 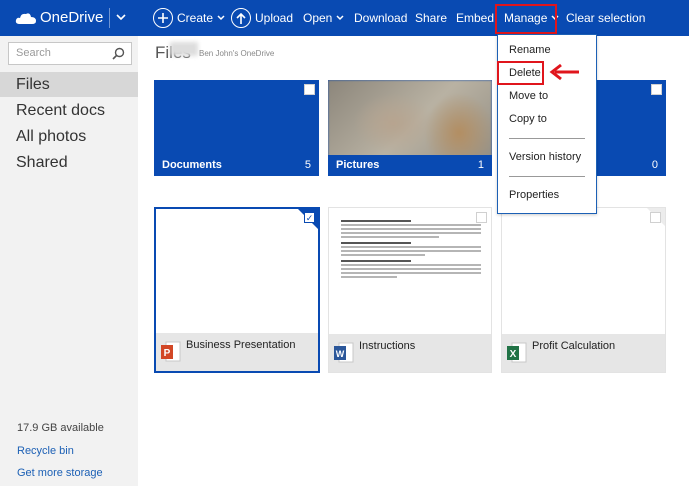 I want to click on folder-count: 5, so click(x=307, y=165).